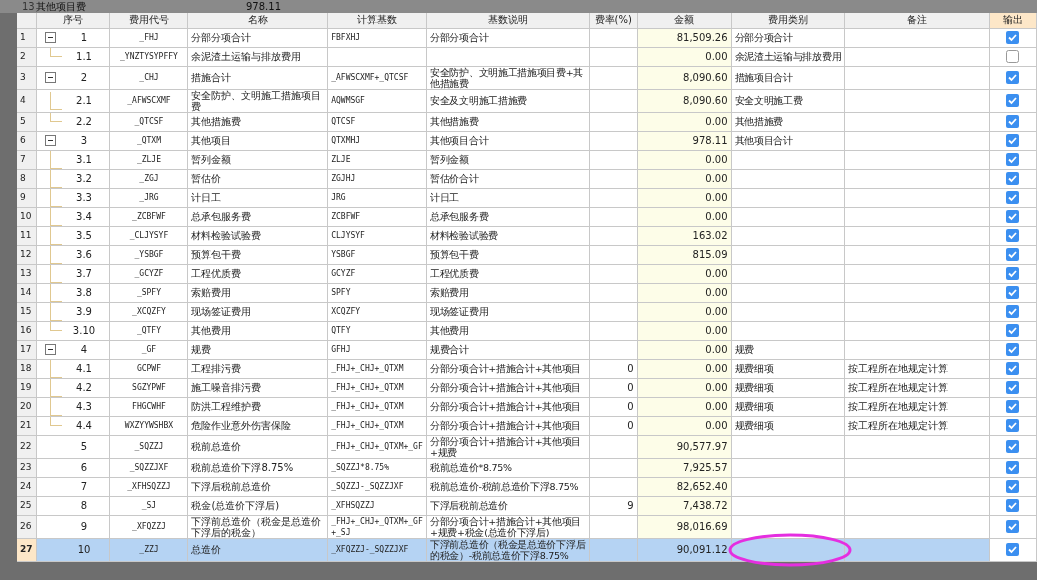 The height and width of the screenshot is (580, 1037). Describe the element at coordinates (508, 100) in the screenshot. I see `base-description: 安全及文明施工措施费` at that location.